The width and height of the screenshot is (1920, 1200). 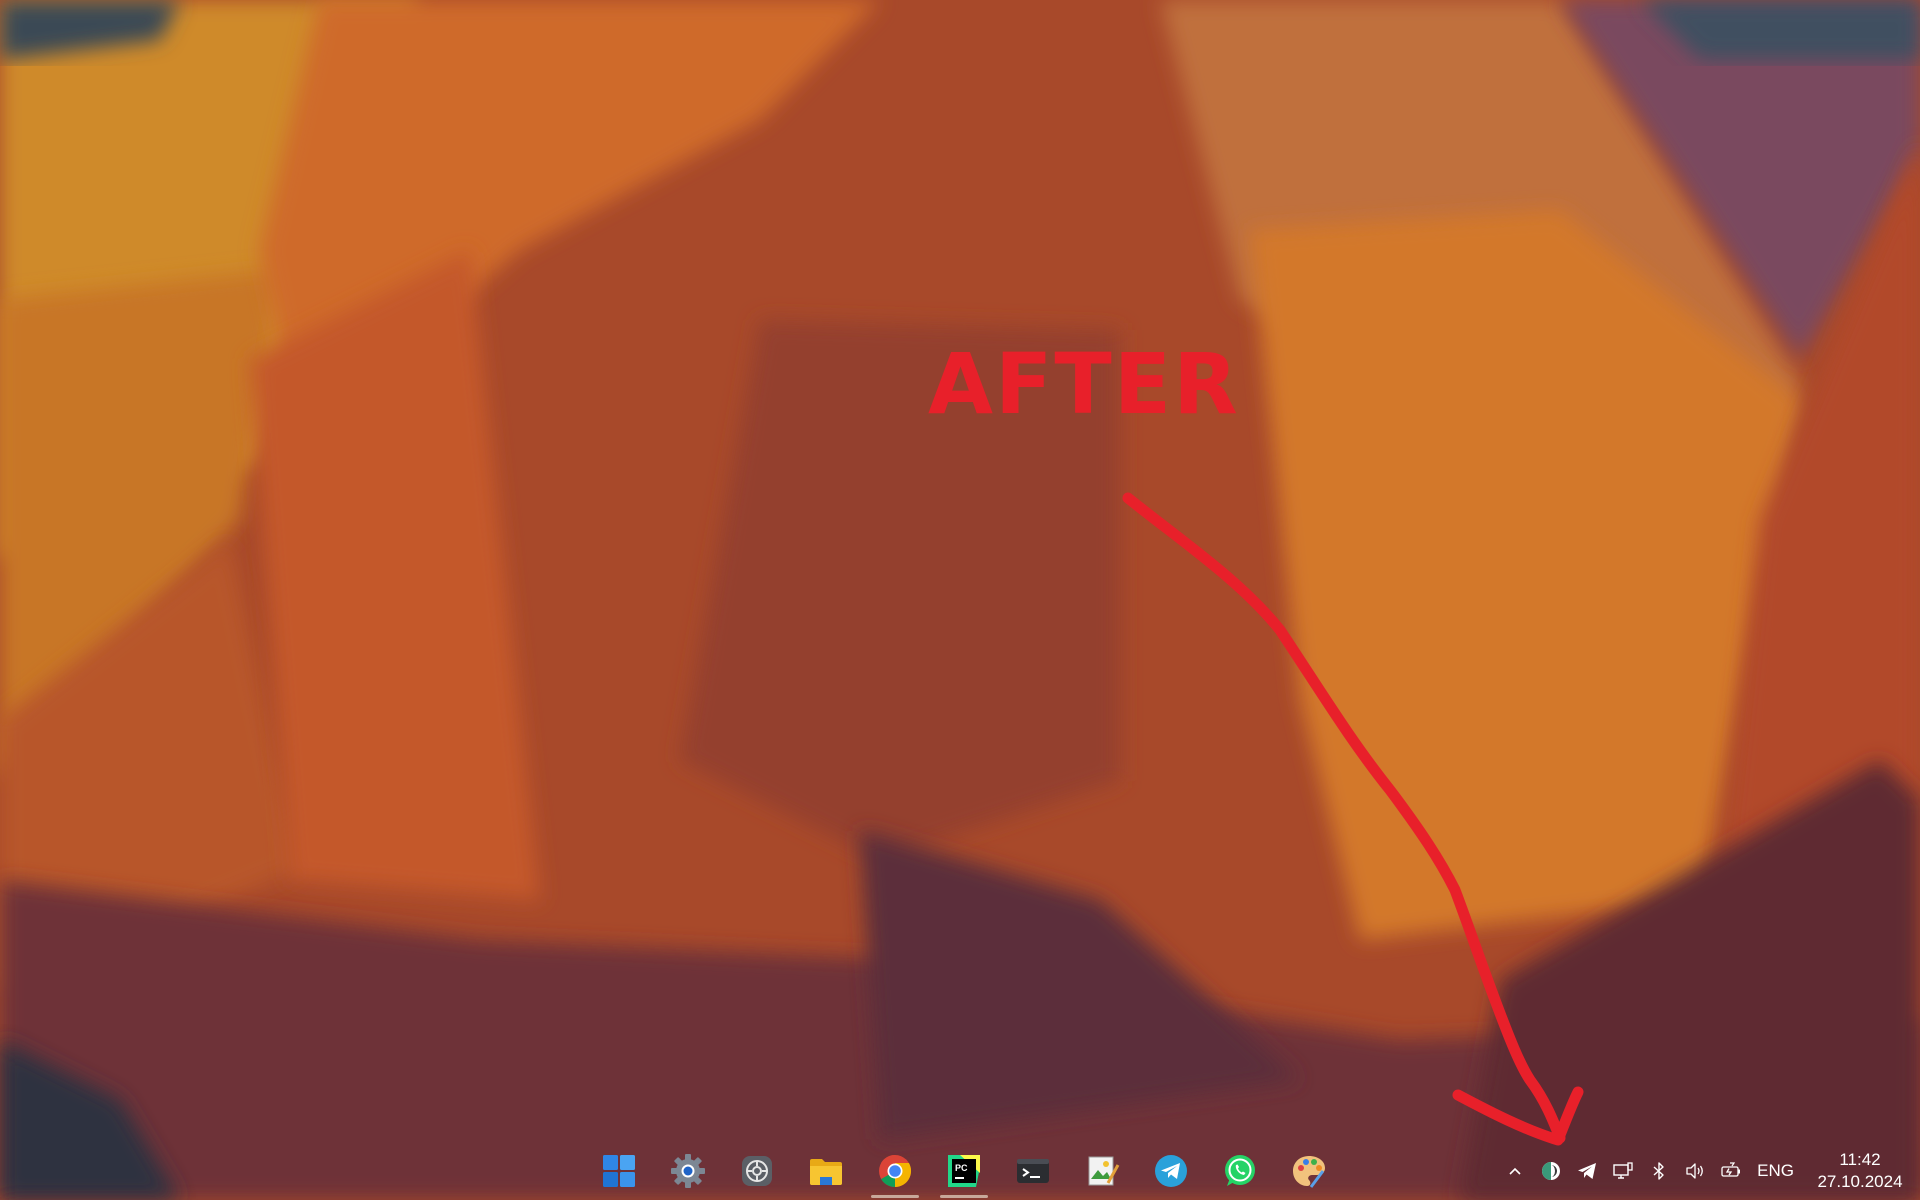 I want to click on whatsapp-icon, so click(x=1239, y=1170).